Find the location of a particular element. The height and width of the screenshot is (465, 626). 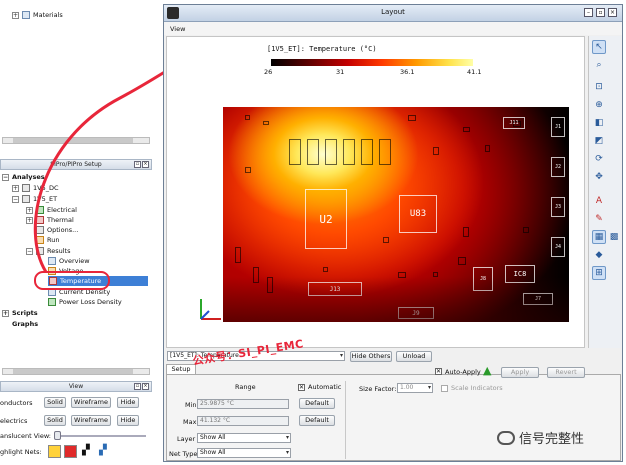

legend-tick: 36.1 is located at coordinates (407, 72).